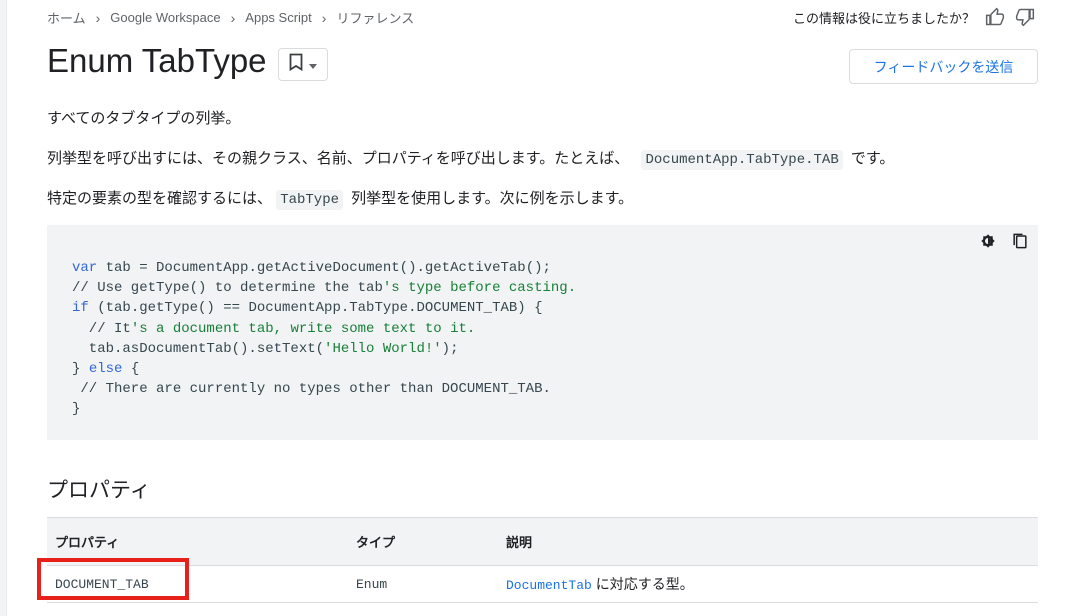 The image size is (1065, 616). I want to click on intro-line-2-end: です。, so click(872, 158).